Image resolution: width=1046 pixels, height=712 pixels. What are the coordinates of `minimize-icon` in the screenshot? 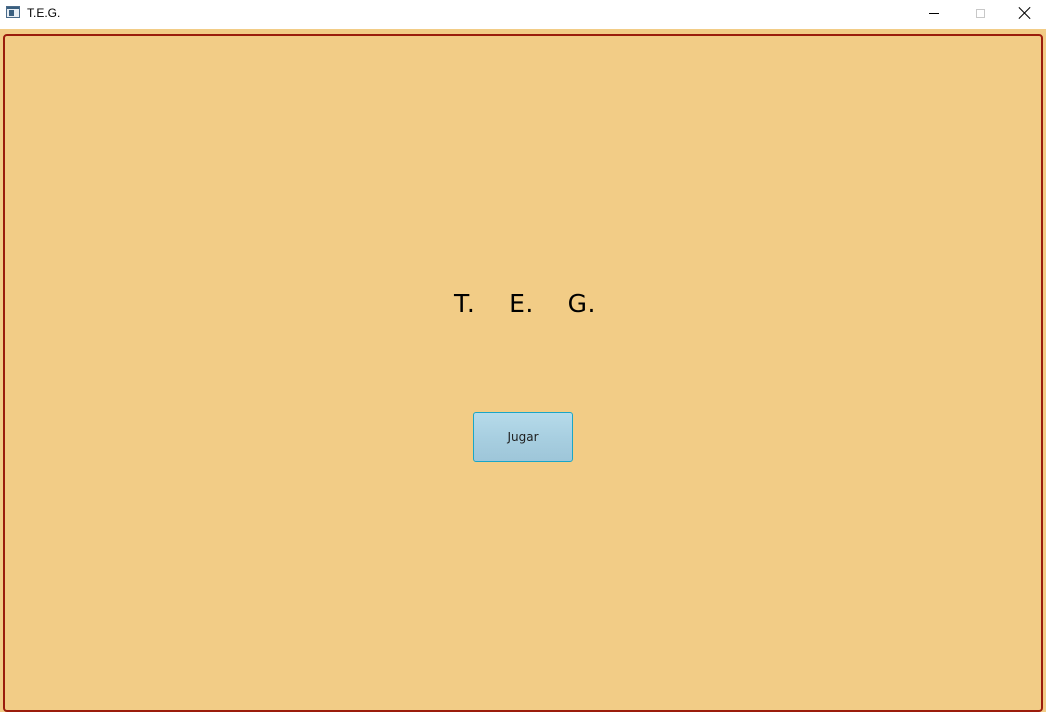 It's located at (934, 13).